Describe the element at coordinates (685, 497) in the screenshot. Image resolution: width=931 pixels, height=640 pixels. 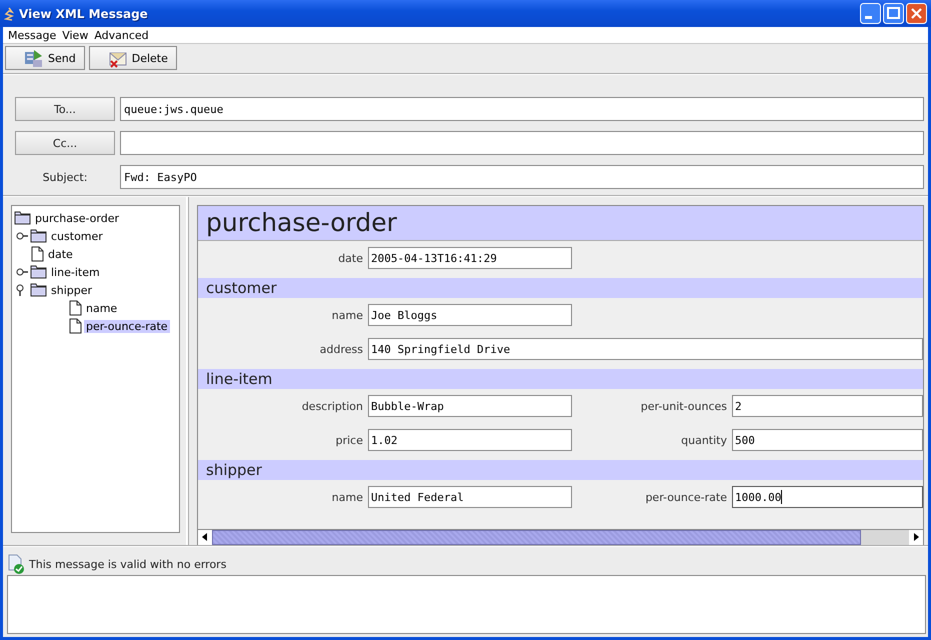
I see `field-label: per-ounce-rate` at that location.